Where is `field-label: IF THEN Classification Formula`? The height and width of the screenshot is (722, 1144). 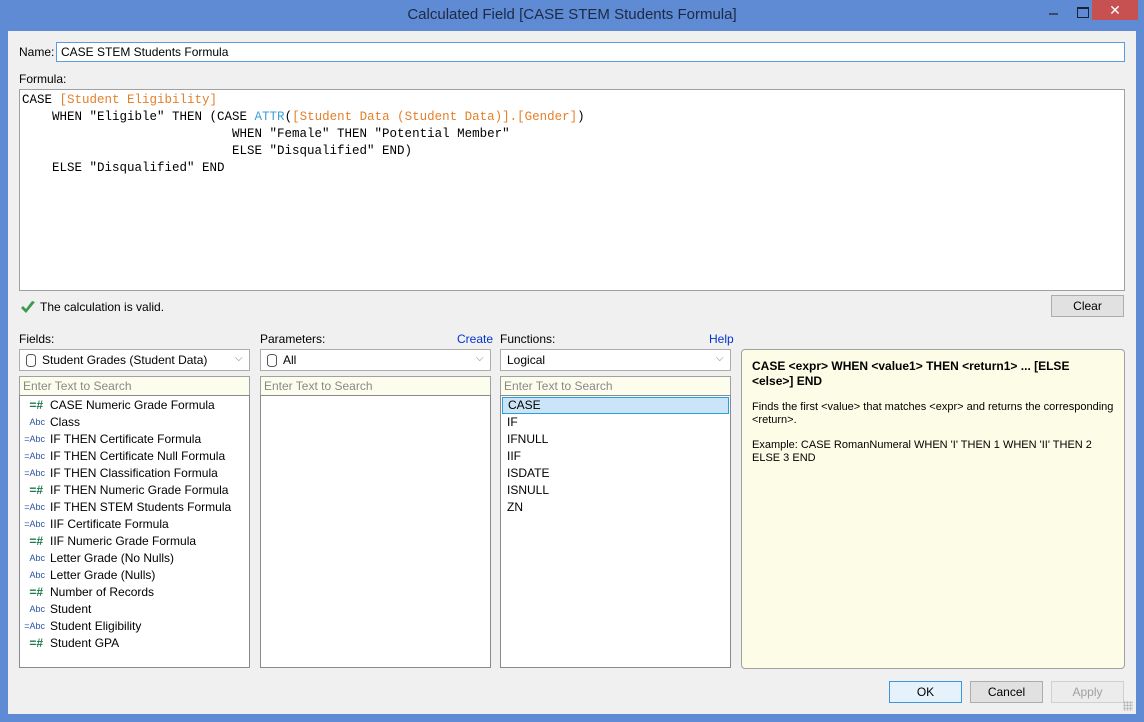 field-label: IF THEN Classification Formula is located at coordinates (134, 473).